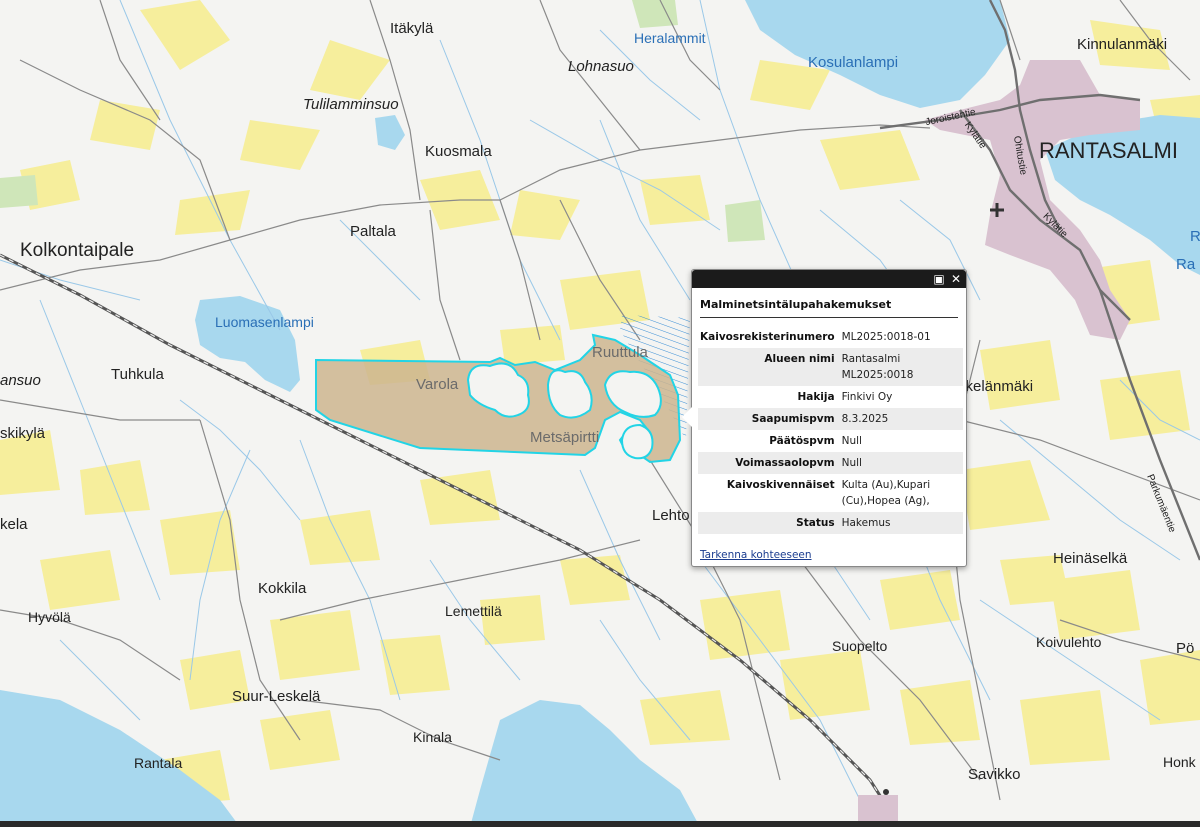  I want to click on table-row: Voimassaolopvm Null, so click(830, 463).